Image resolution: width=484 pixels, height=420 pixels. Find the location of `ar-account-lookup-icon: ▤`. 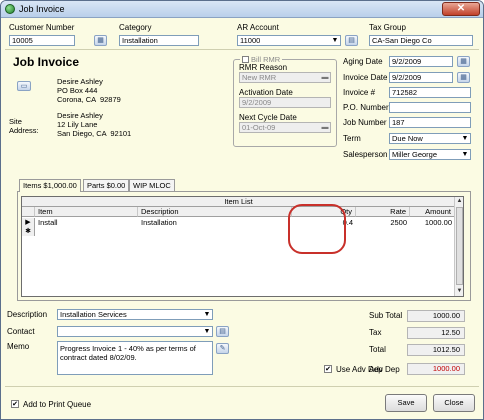

ar-account-lookup-icon: ▤ is located at coordinates (351, 40).